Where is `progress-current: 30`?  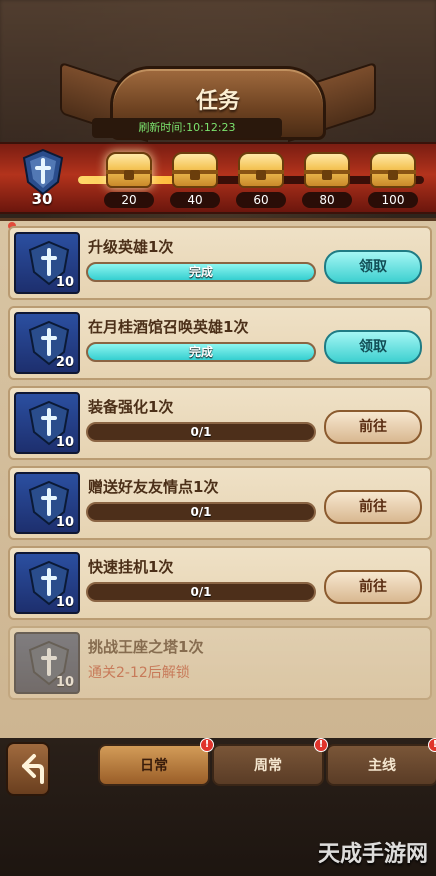
progress-current: 30 is located at coordinates (42, 199).